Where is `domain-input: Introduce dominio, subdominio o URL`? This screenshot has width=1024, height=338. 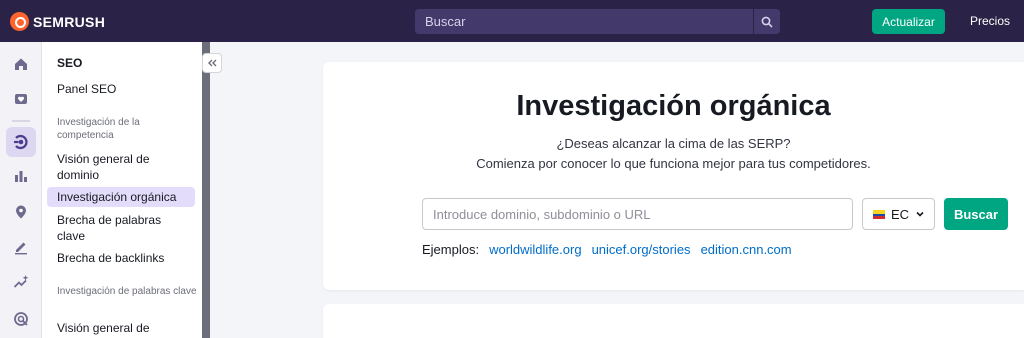
domain-input: Introduce dominio, subdominio o URL is located at coordinates (637, 214).